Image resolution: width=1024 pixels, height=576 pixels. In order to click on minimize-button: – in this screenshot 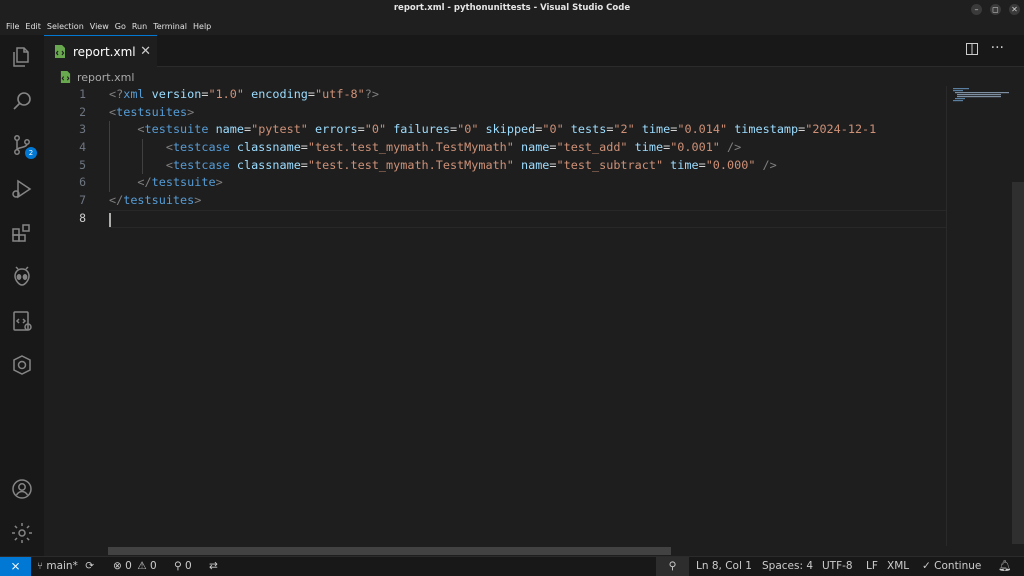, I will do `click(976, 9)`.